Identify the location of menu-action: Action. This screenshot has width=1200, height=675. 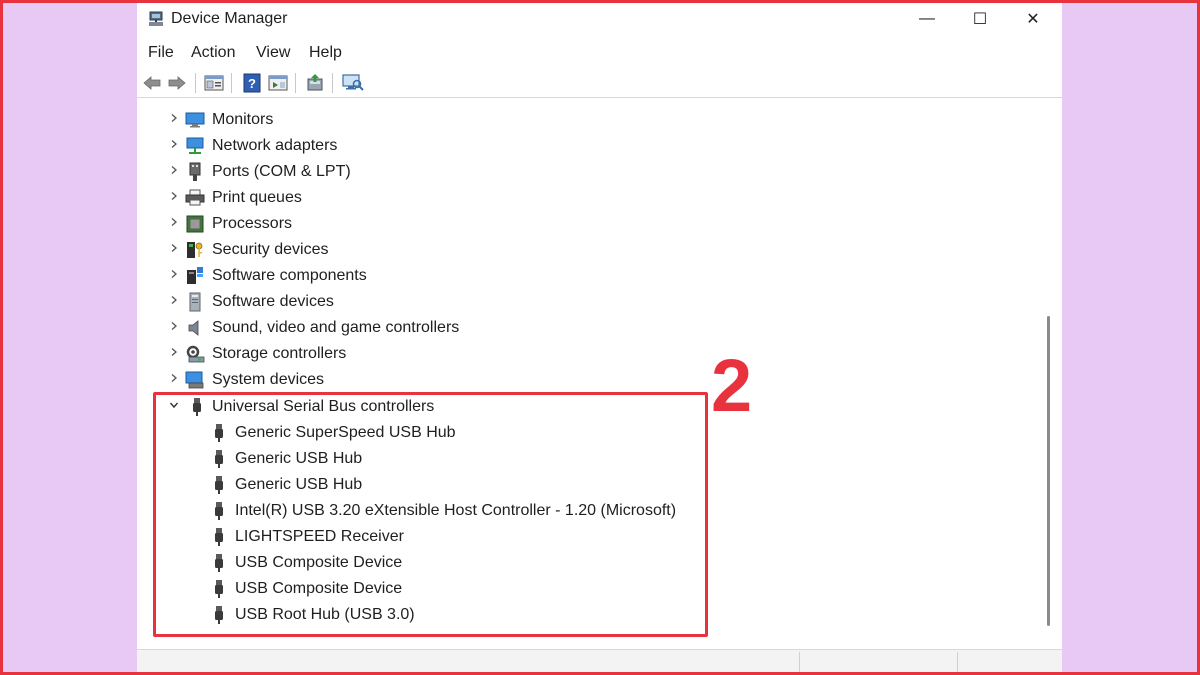
(213, 53).